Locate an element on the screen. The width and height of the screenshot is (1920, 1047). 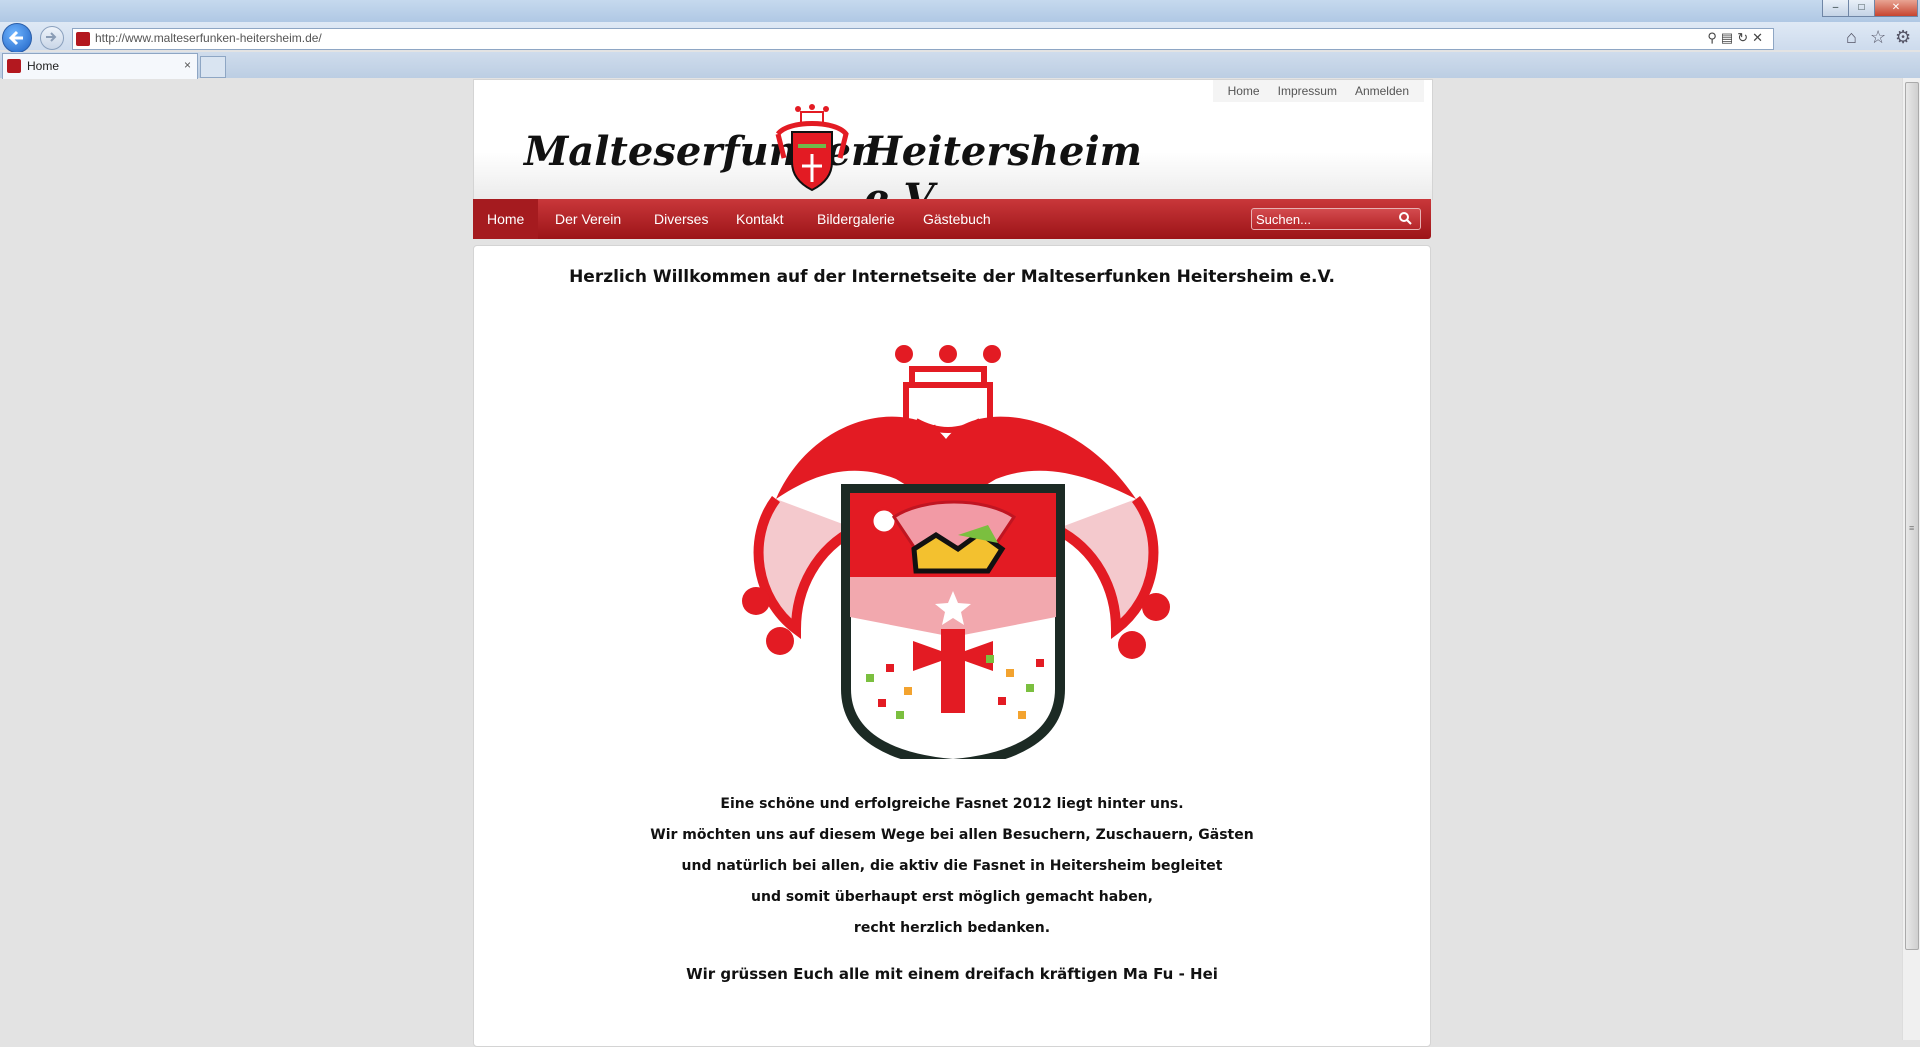
compat-icon: ▤ is located at coordinates (1729, 37).